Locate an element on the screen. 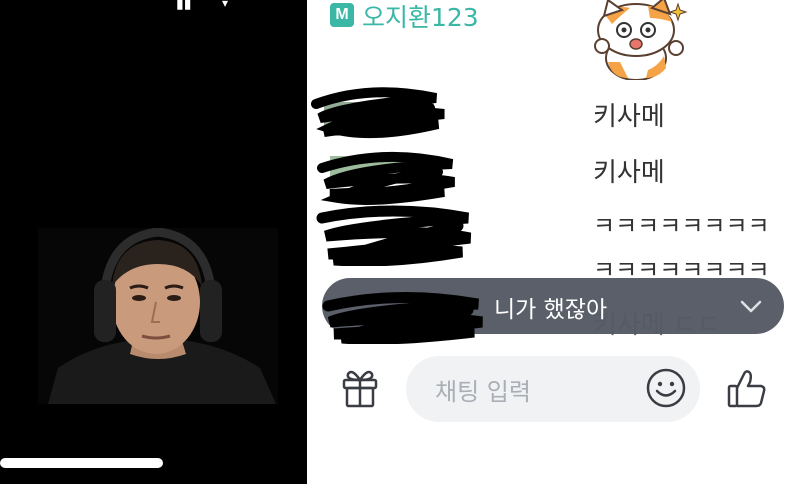  cat-sticker is located at coordinates (644, 40).